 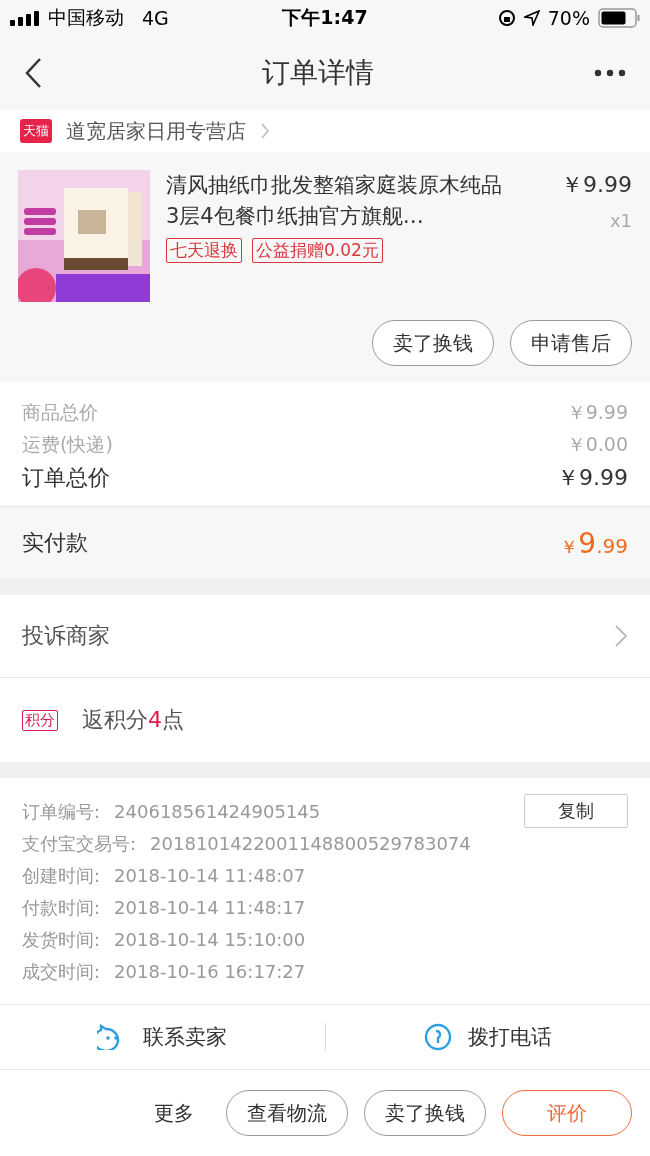 I want to click on info-value: 2018-10-14 15:10:00, so click(x=210, y=940).